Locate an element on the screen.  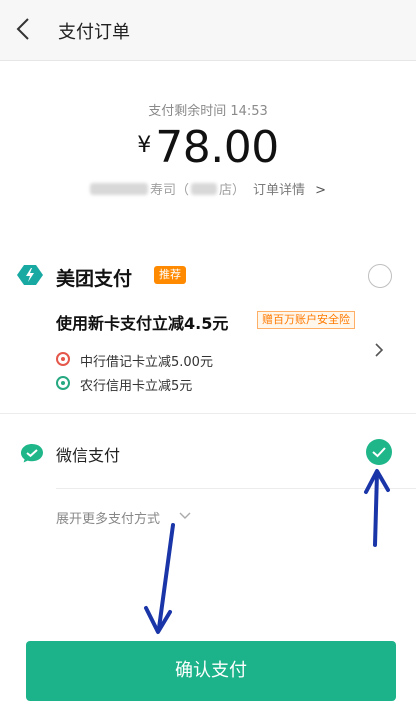
arrow-up-to-radio is located at coordinates (377, 508).